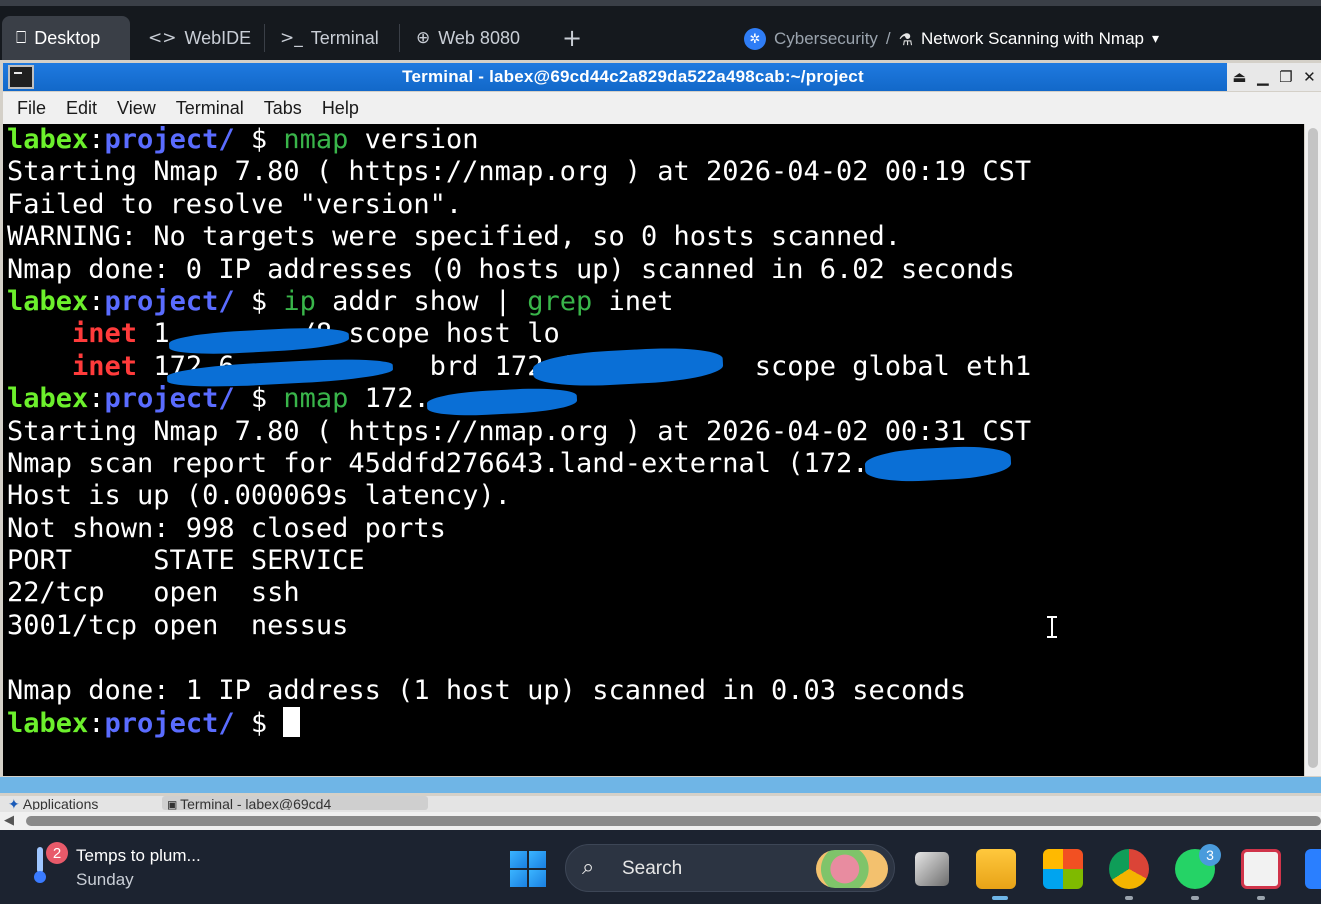 Image resolution: width=1321 pixels, height=904 pixels. What do you see at coordinates (9, 820) in the screenshot?
I see `scroll-left-icon: ◀` at bounding box center [9, 820].